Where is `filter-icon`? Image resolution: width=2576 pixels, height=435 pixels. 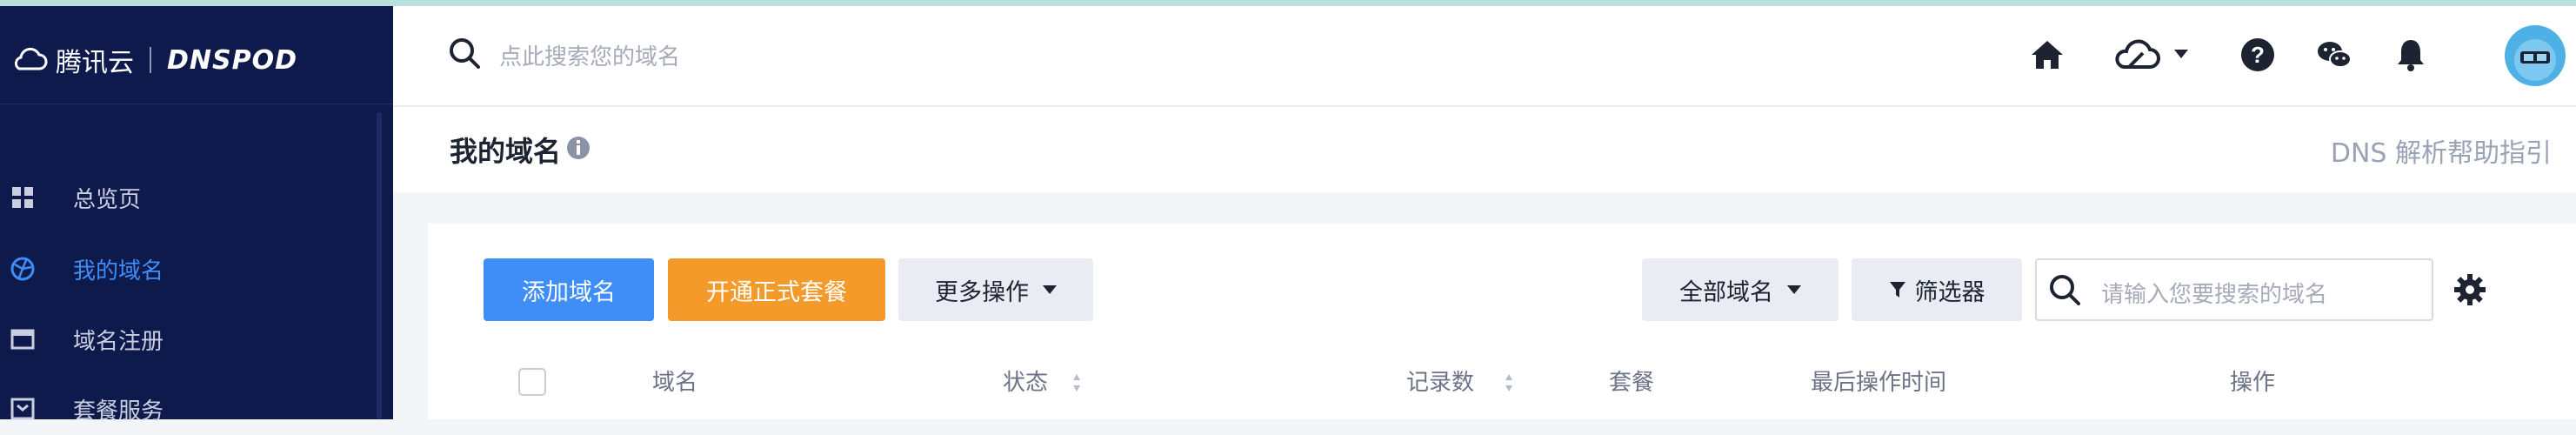 filter-icon is located at coordinates (1897, 290).